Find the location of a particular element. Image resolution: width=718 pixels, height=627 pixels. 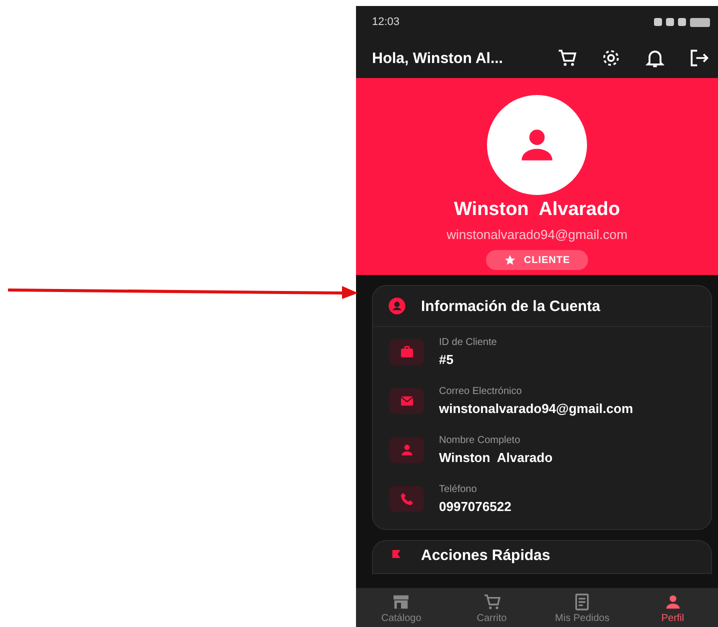

logout-icon is located at coordinates (699, 58).